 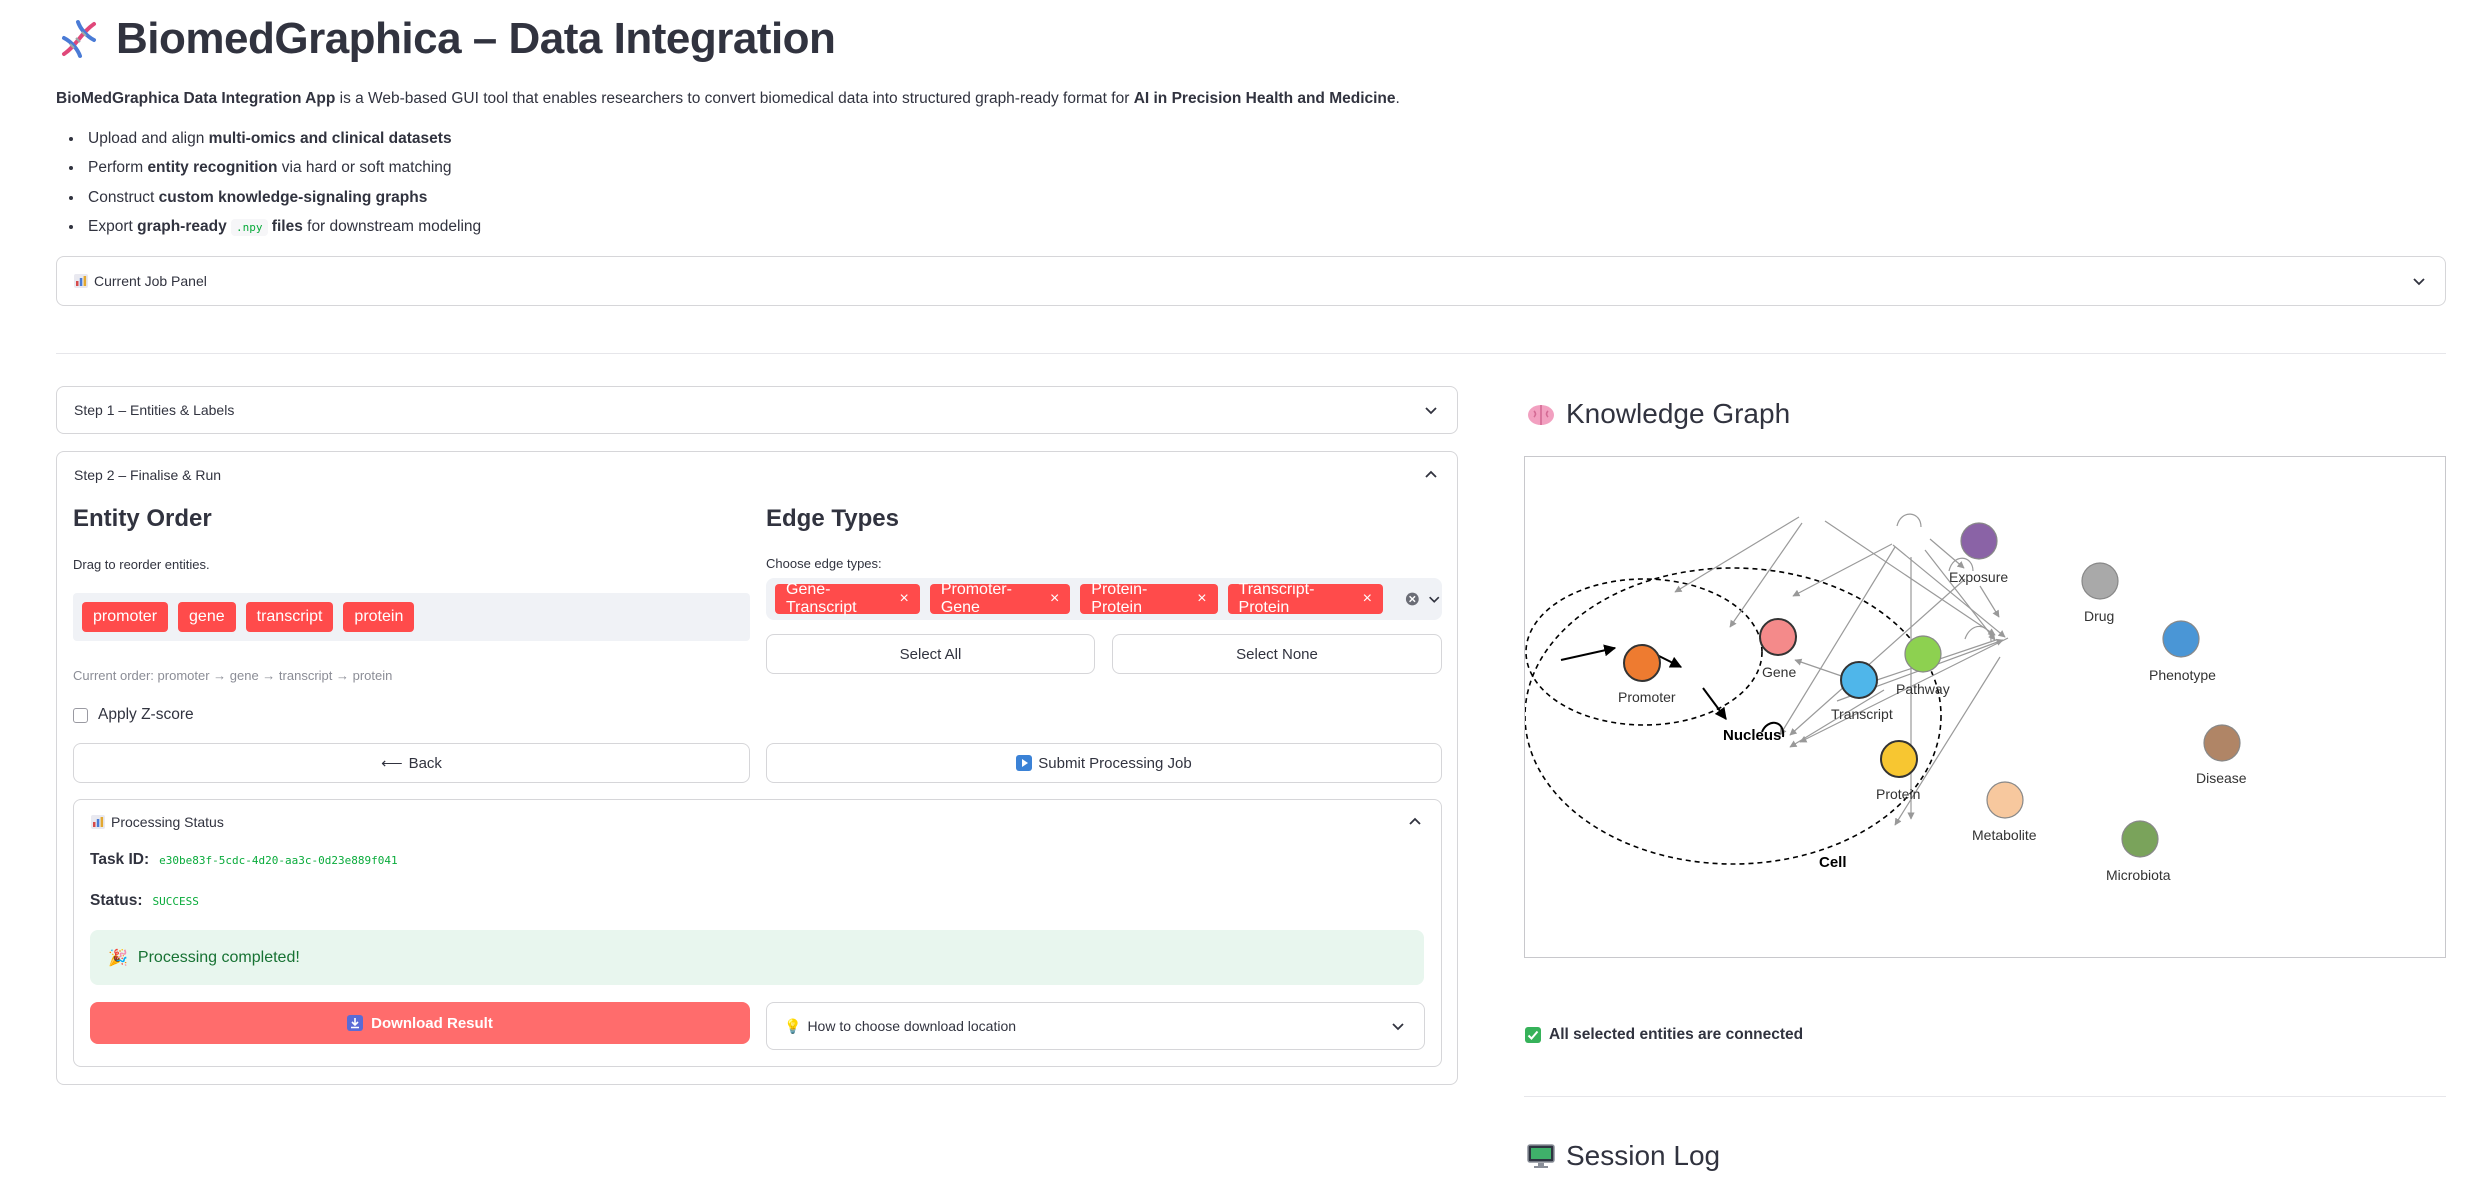 What do you see at coordinates (80, 715) in the screenshot?
I see `zscore-checkbox` at bounding box center [80, 715].